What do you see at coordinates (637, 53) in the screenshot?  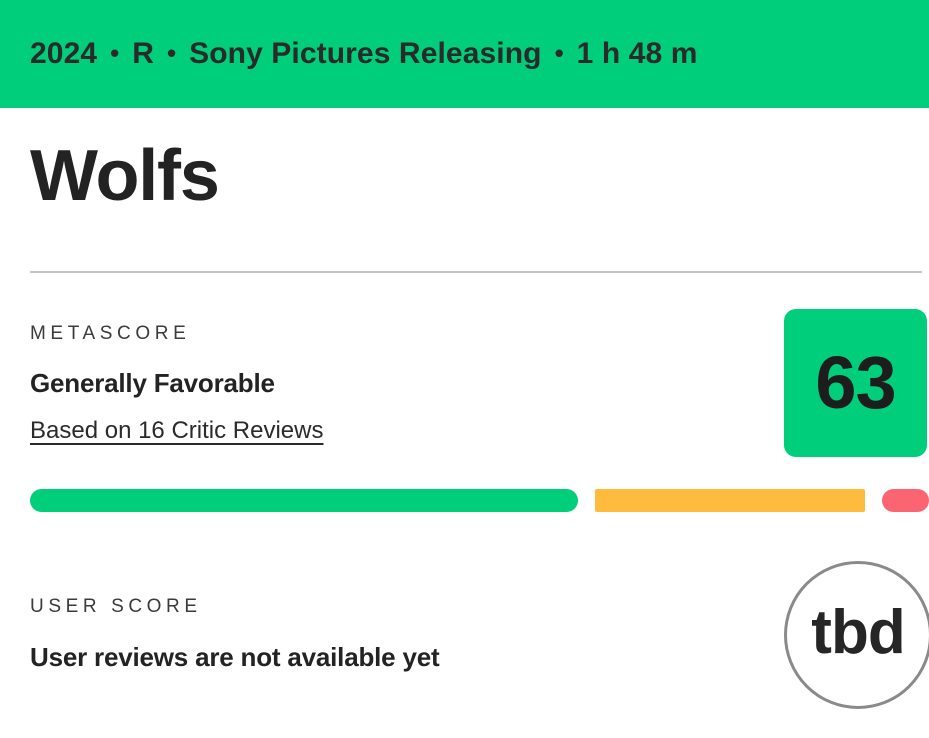 I see `metadata-runtime: 1 h 48 m` at bounding box center [637, 53].